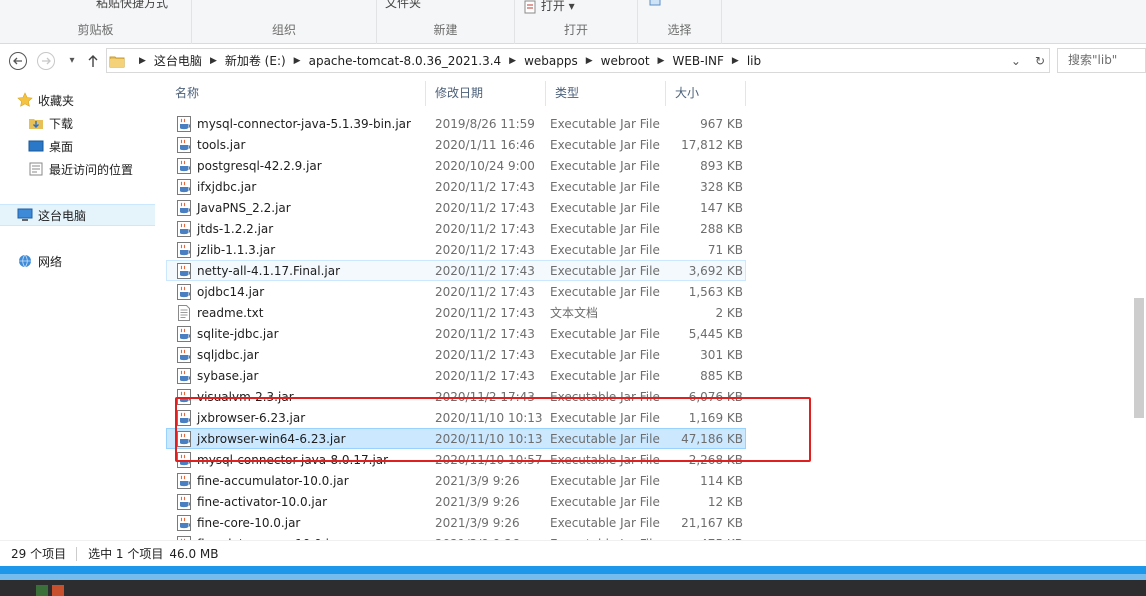 Image resolution: width=1146 pixels, height=596 pixels. I want to click on ribbon-group-label: 选择, so click(679, 30).